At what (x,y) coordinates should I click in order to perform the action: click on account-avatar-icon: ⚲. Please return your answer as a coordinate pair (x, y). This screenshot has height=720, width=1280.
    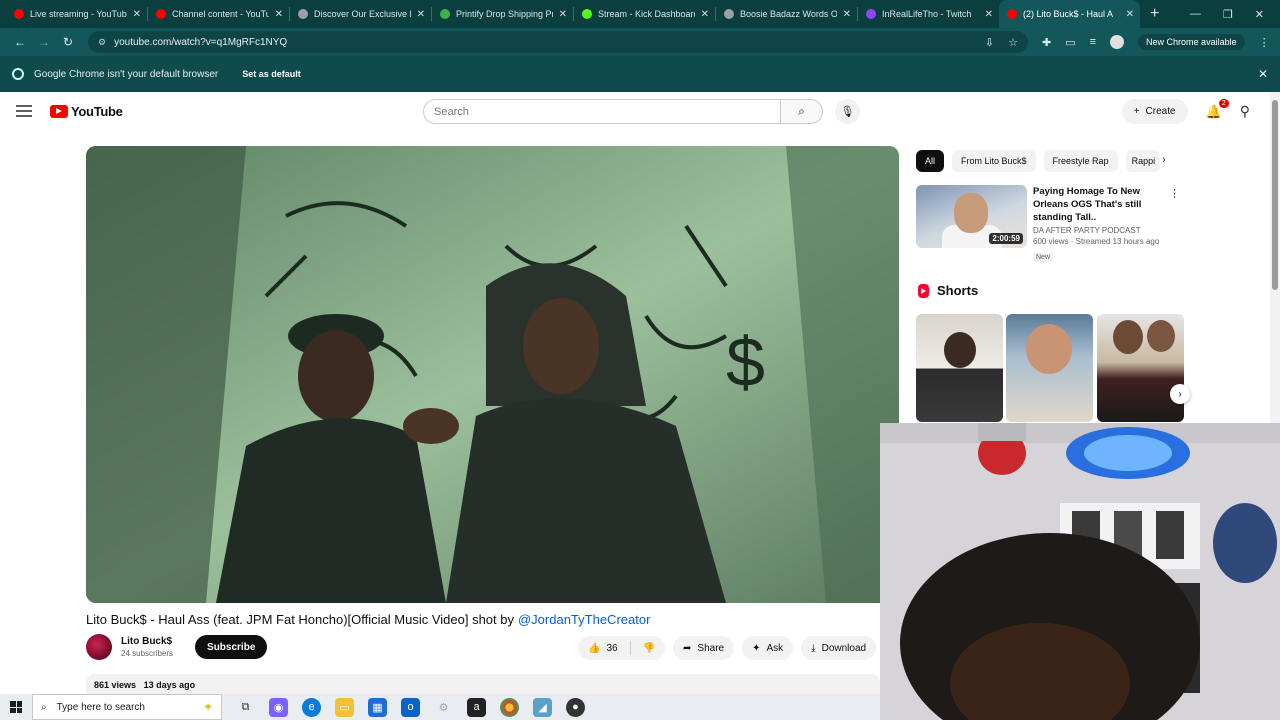
    Looking at the image, I should click on (1245, 111).